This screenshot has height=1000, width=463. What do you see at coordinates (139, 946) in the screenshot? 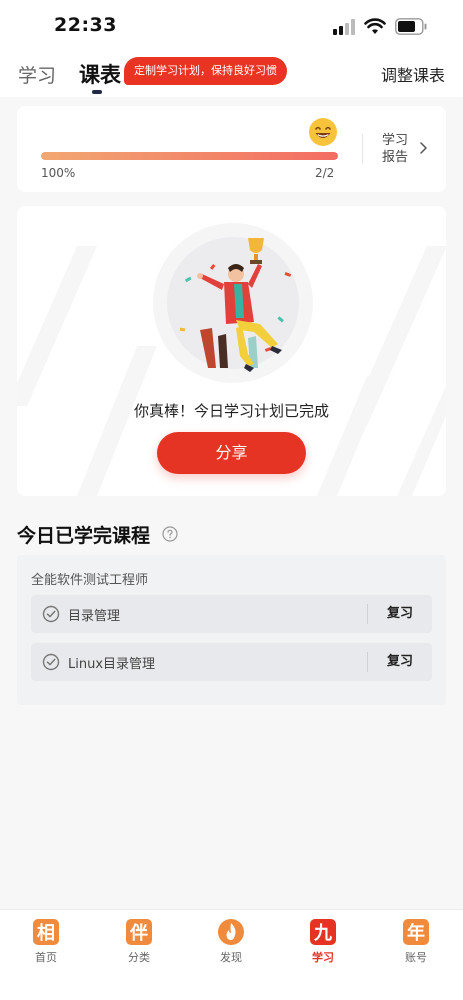
I see `nav-item-category: 伴 分类` at bounding box center [139, 946].